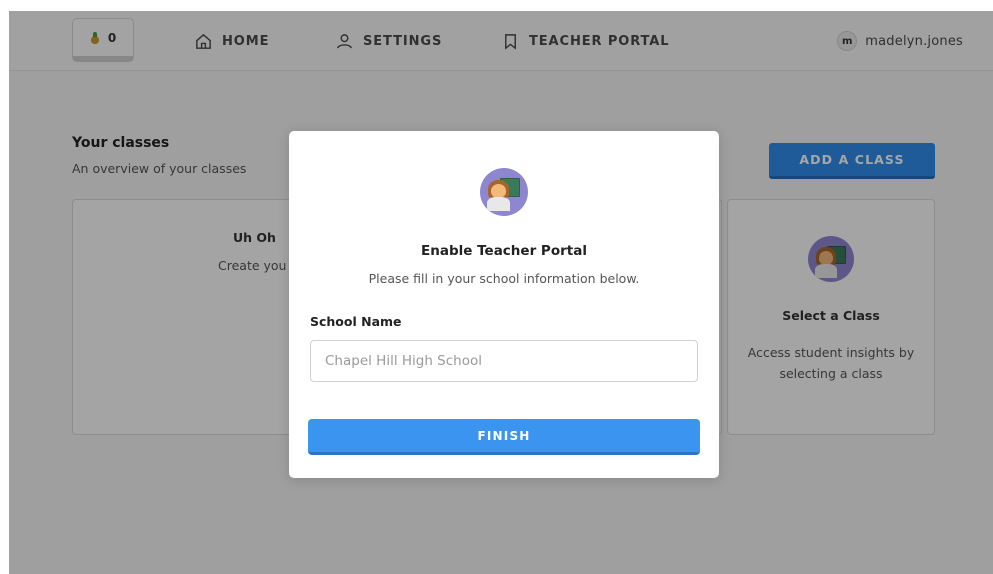 Image resolution: width=993 pixels, height=574 pixels. I want to click on modal-title: Enable Teacher Portal, so click(504, 251).